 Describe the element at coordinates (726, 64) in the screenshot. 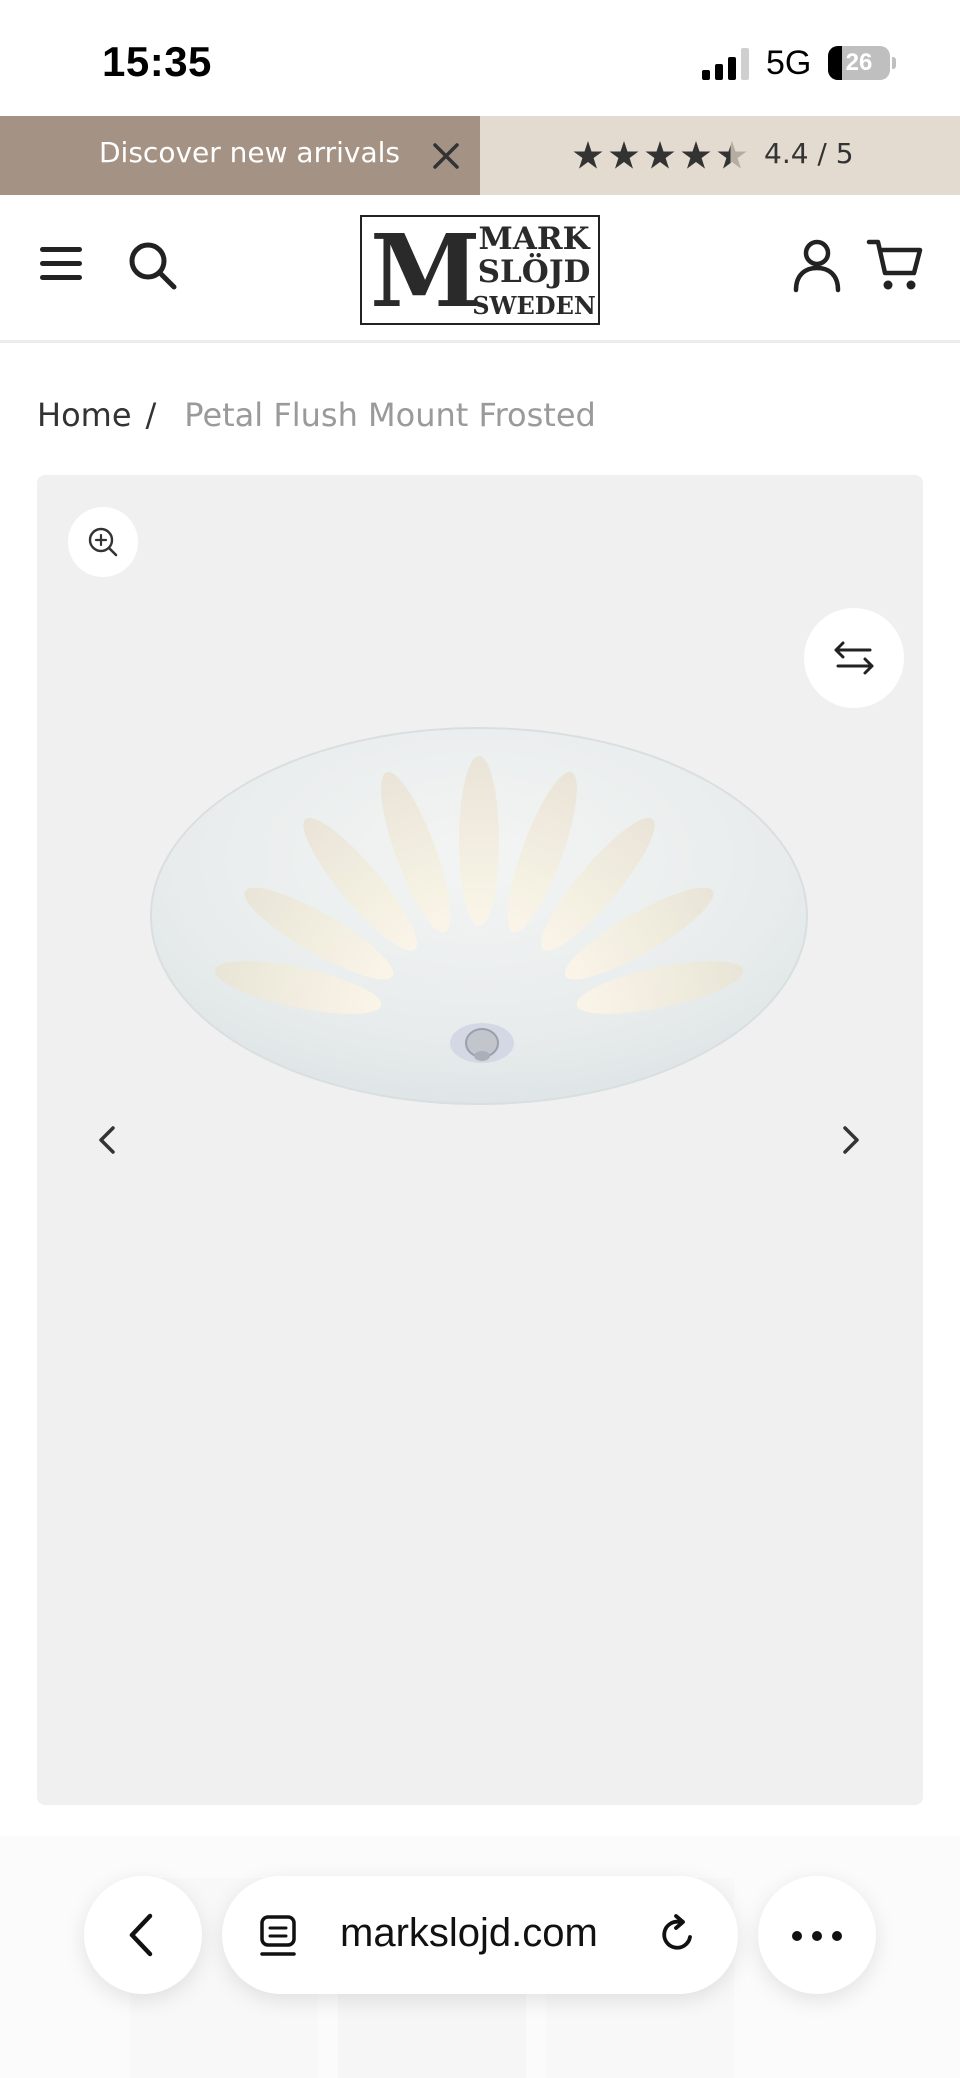

I see `cellular-signal-icon` at that location.